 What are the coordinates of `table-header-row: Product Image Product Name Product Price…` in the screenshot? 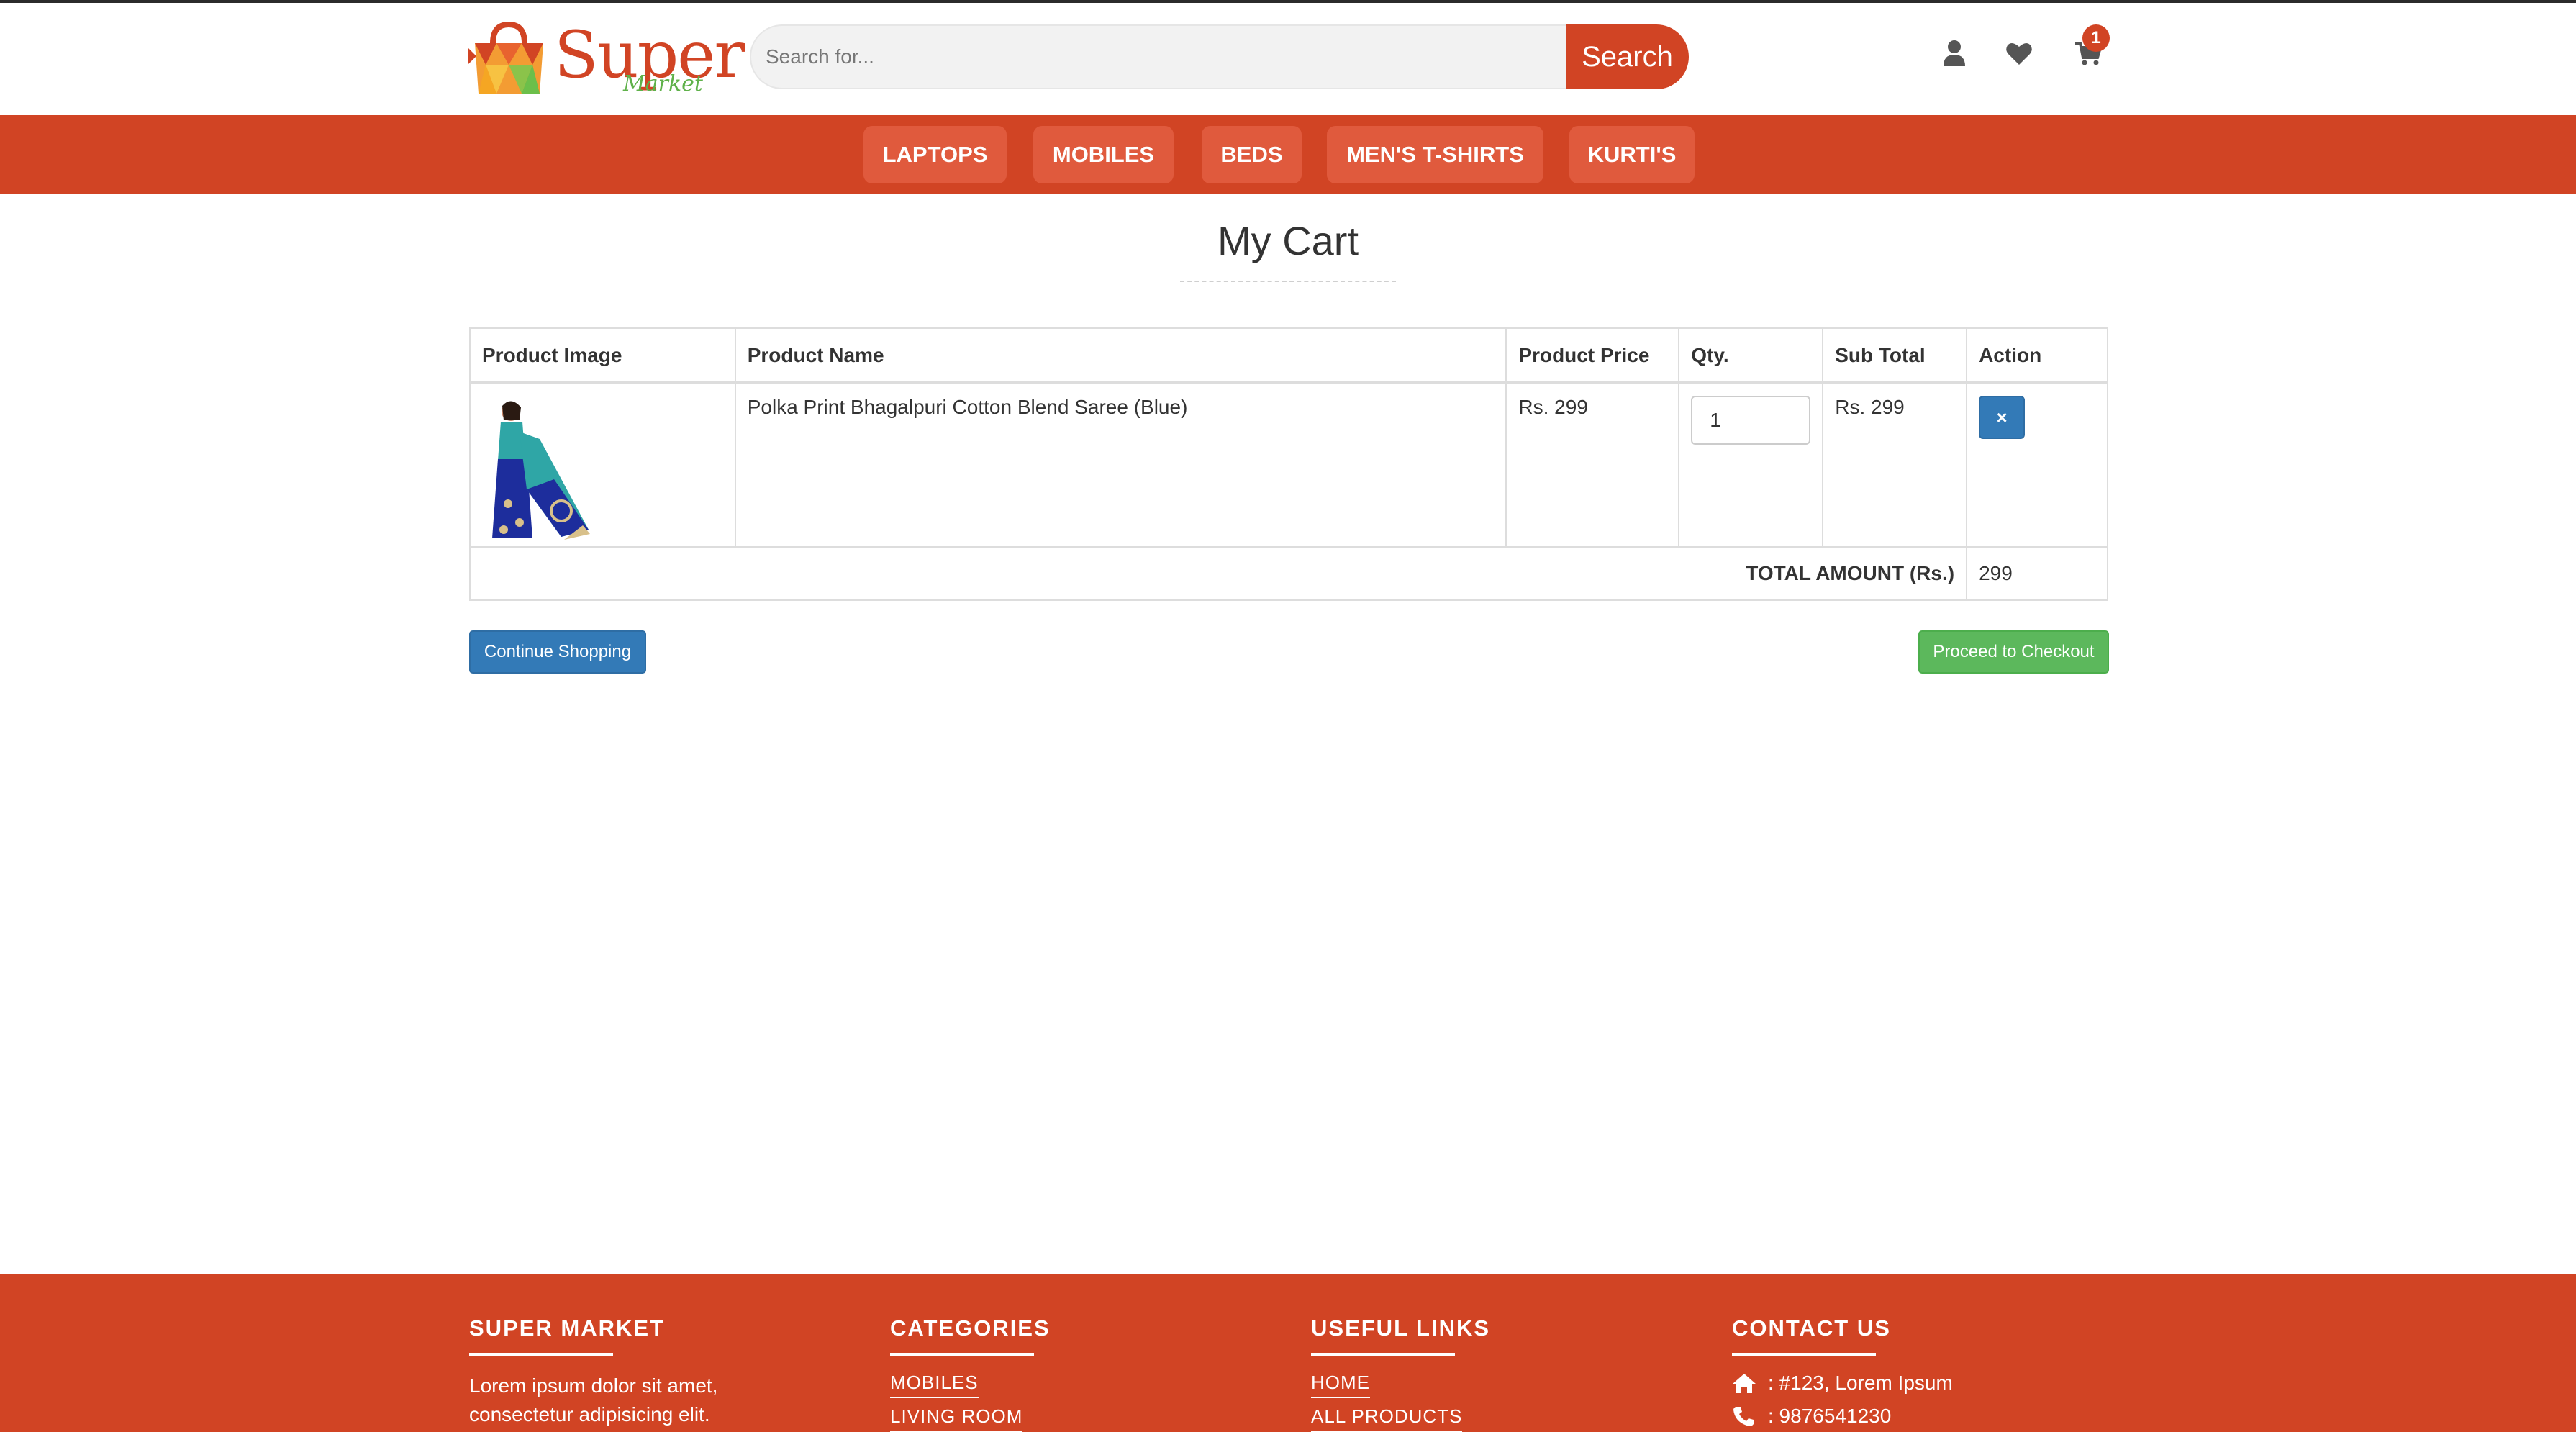 It's located at (1288, 355).